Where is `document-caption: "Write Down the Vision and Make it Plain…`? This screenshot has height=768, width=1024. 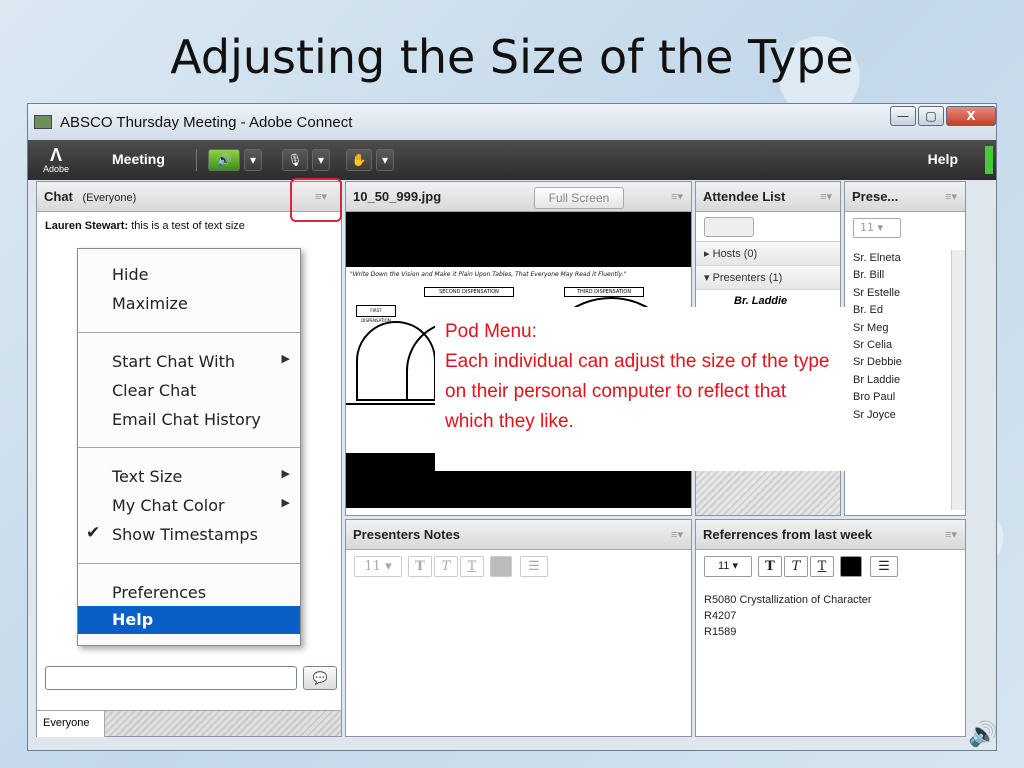 document-caption: "Write Down the Vision and Make it Plain… is located at coordinates (488, 274).